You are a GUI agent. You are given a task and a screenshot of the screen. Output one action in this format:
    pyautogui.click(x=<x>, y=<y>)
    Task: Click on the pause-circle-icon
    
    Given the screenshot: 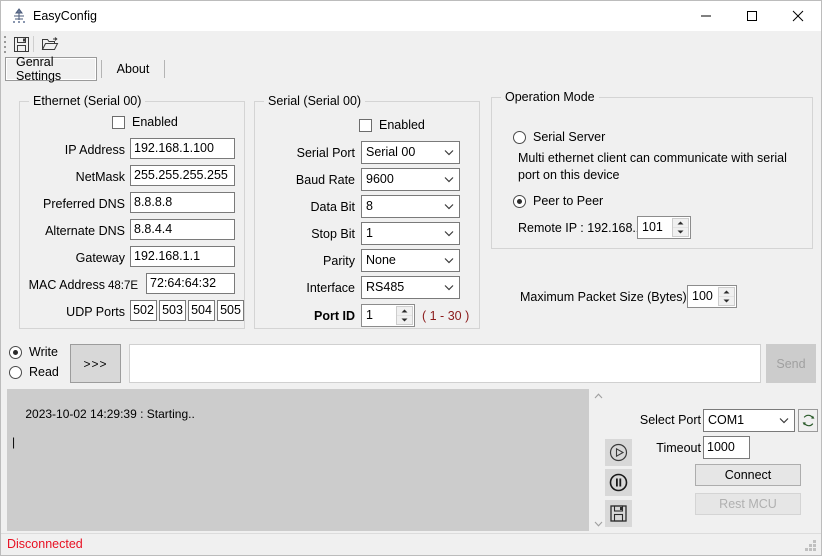 What is the action you would take?
    pyautogui.click(x=618, y=482)
    